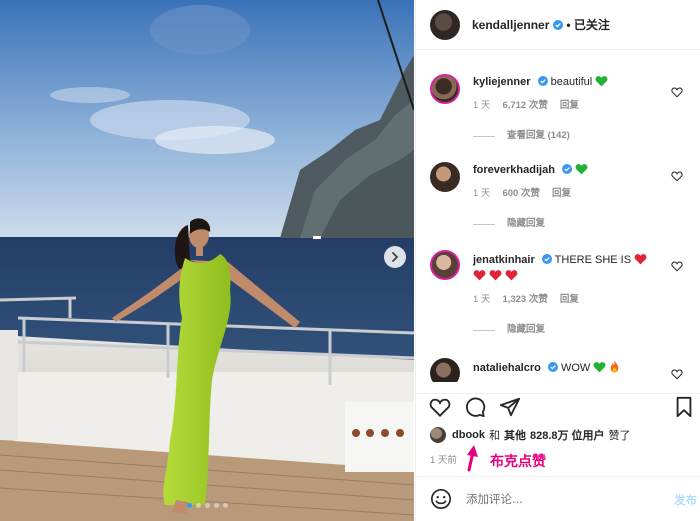 The width and height of the screenshot is (700, 521). Describe the element at coordinates (494, 436) in the screenshot. I see `likes-and: 和` at that location.